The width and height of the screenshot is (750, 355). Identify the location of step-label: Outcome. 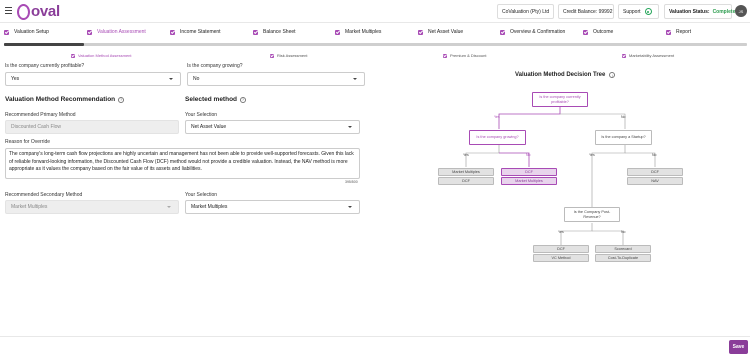
(603, 32).